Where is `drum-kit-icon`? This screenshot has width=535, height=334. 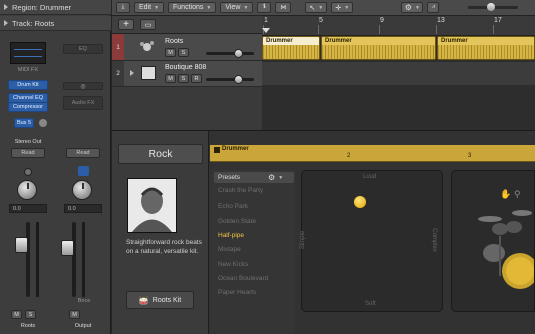 drum-kit-icon is located at coordinates (147, 45).